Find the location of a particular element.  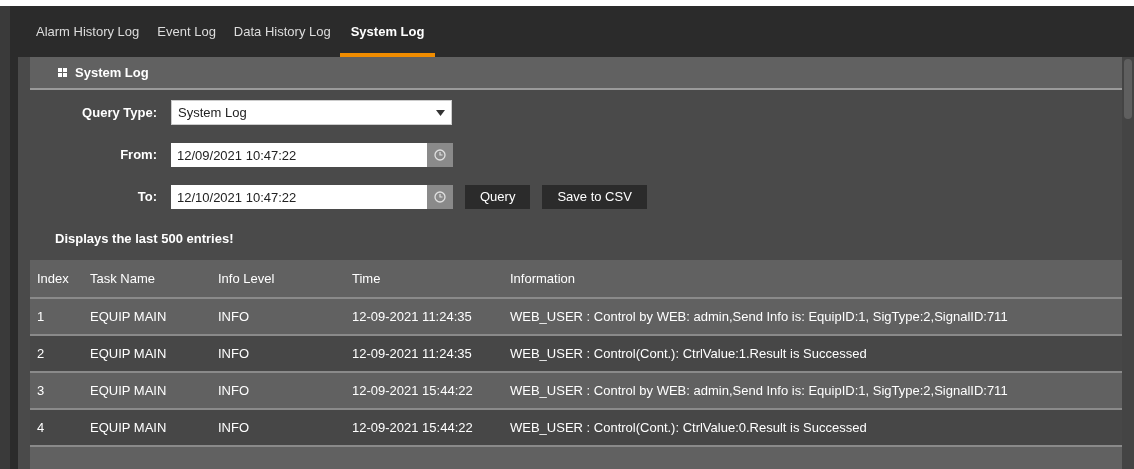

field-label: From: is located at coordinates (138, 155).